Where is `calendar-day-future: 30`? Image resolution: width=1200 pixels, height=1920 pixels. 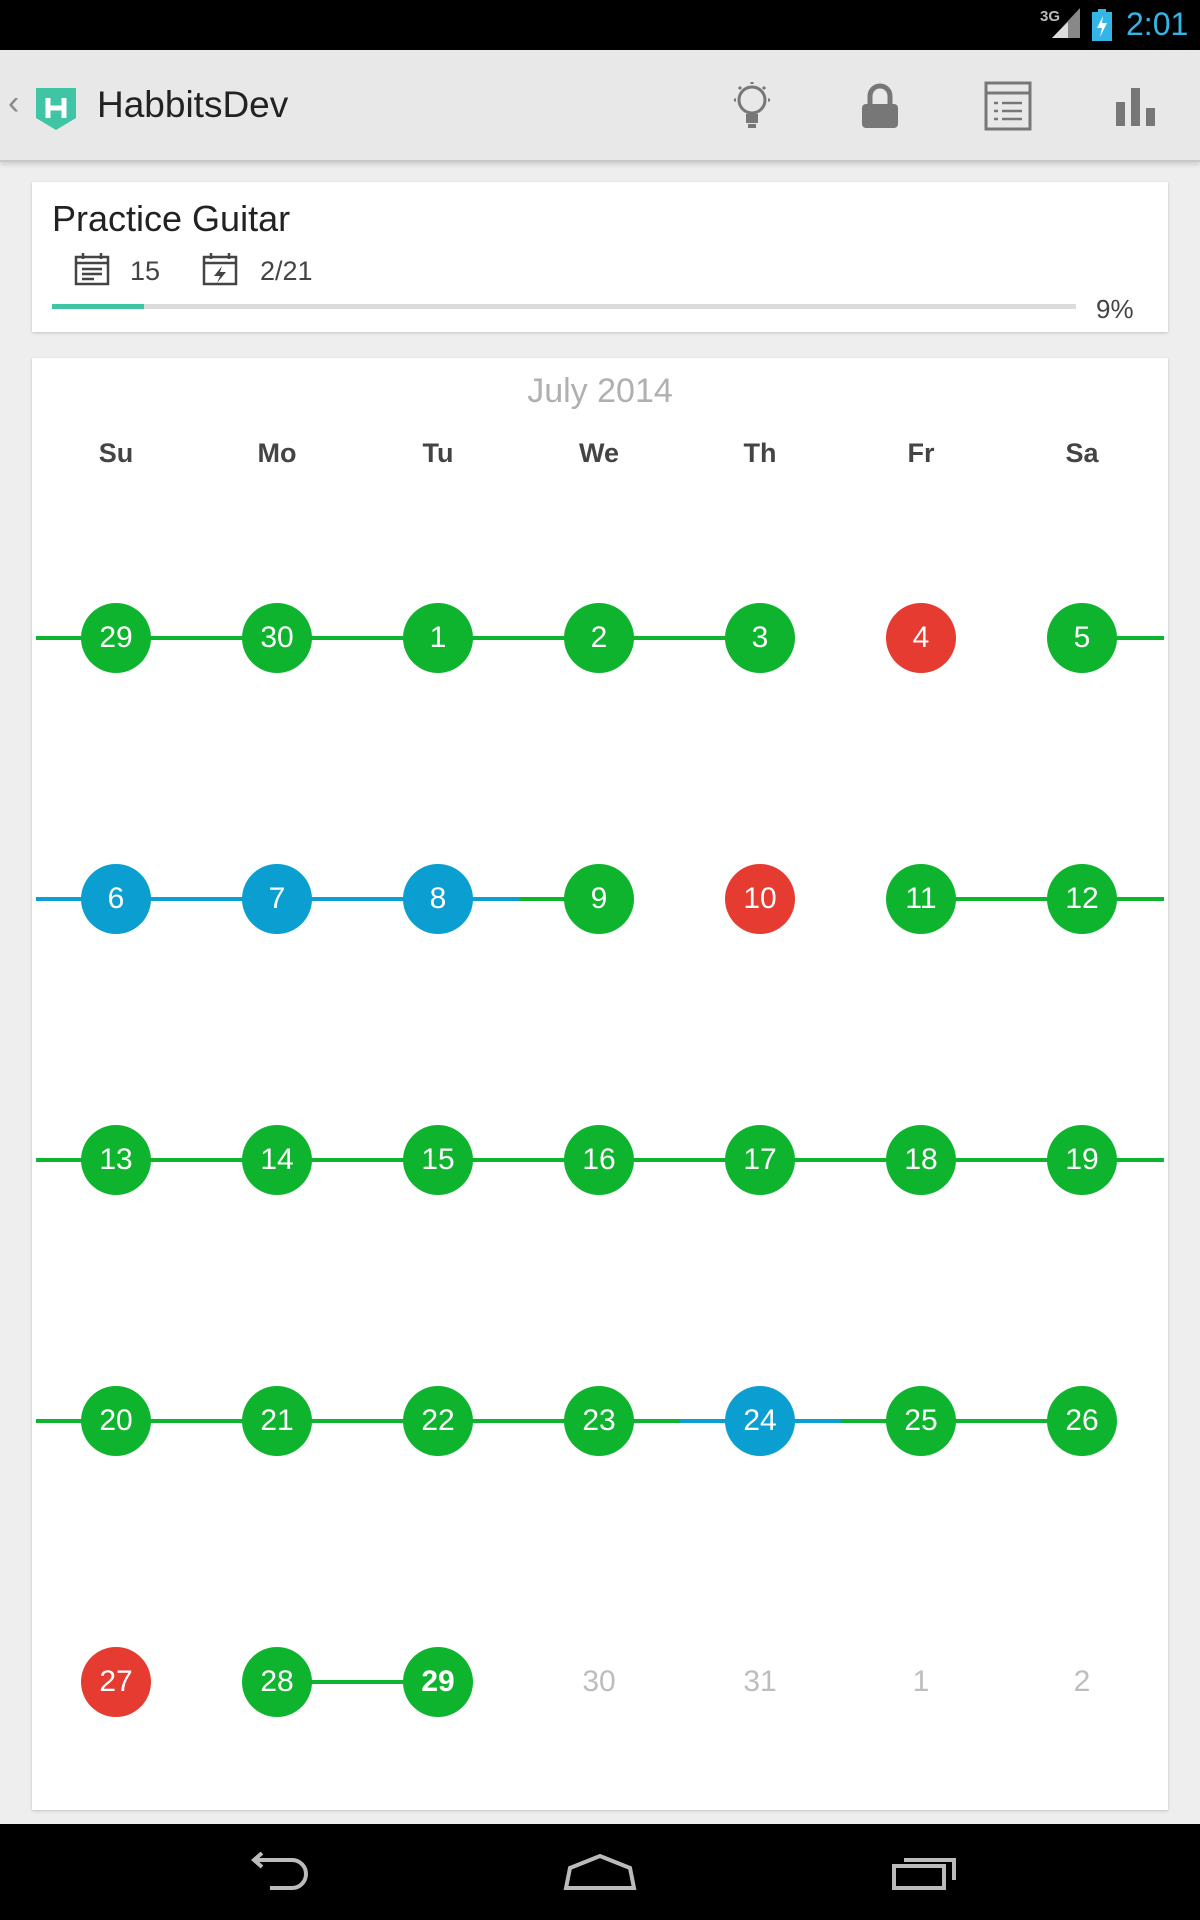 calendar-day-future: 30 is located at coordinates (599, 1681).